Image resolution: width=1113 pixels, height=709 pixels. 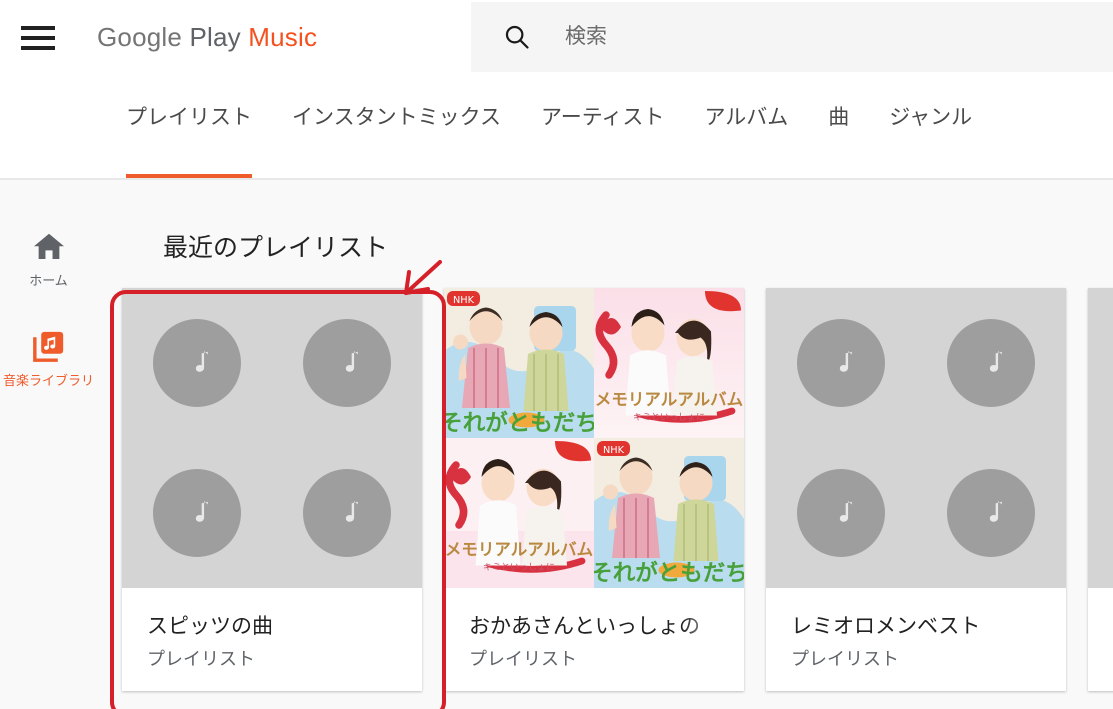 I want to click on app-header: Google Play Music, so click(x=556, y=37).